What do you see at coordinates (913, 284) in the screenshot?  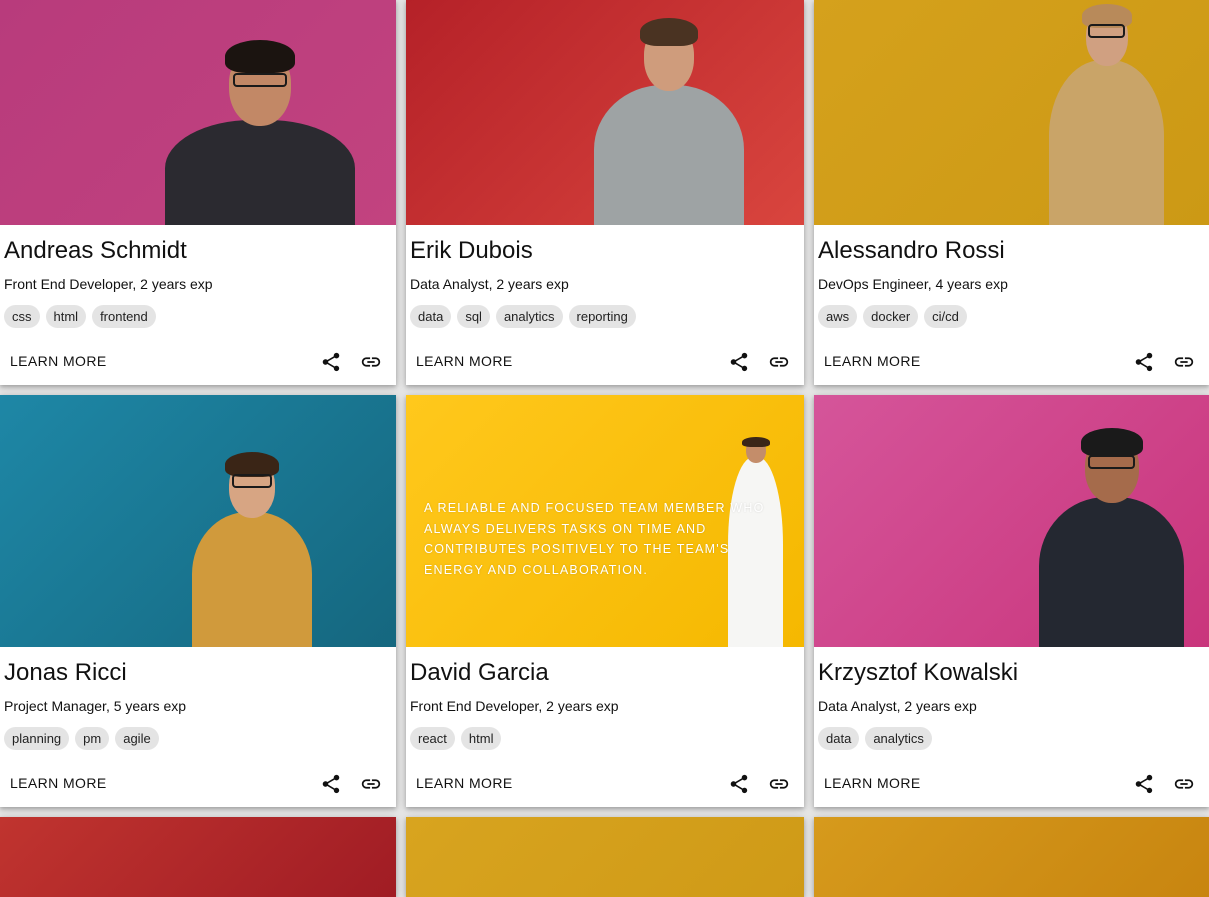 I see `profile-role: DevOps Engineer, 4 years exp` at bounding box center [913, 284].